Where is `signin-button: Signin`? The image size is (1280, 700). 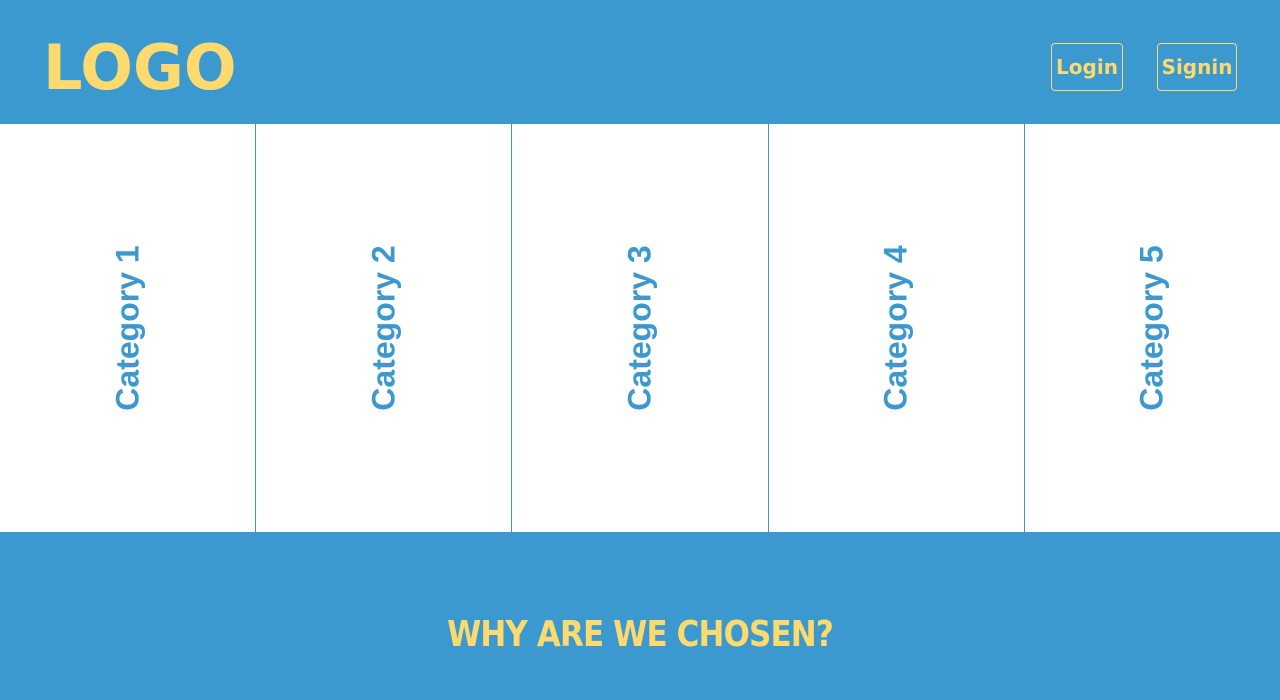 signin-button: Signin is located at coordinates (1197, 67).